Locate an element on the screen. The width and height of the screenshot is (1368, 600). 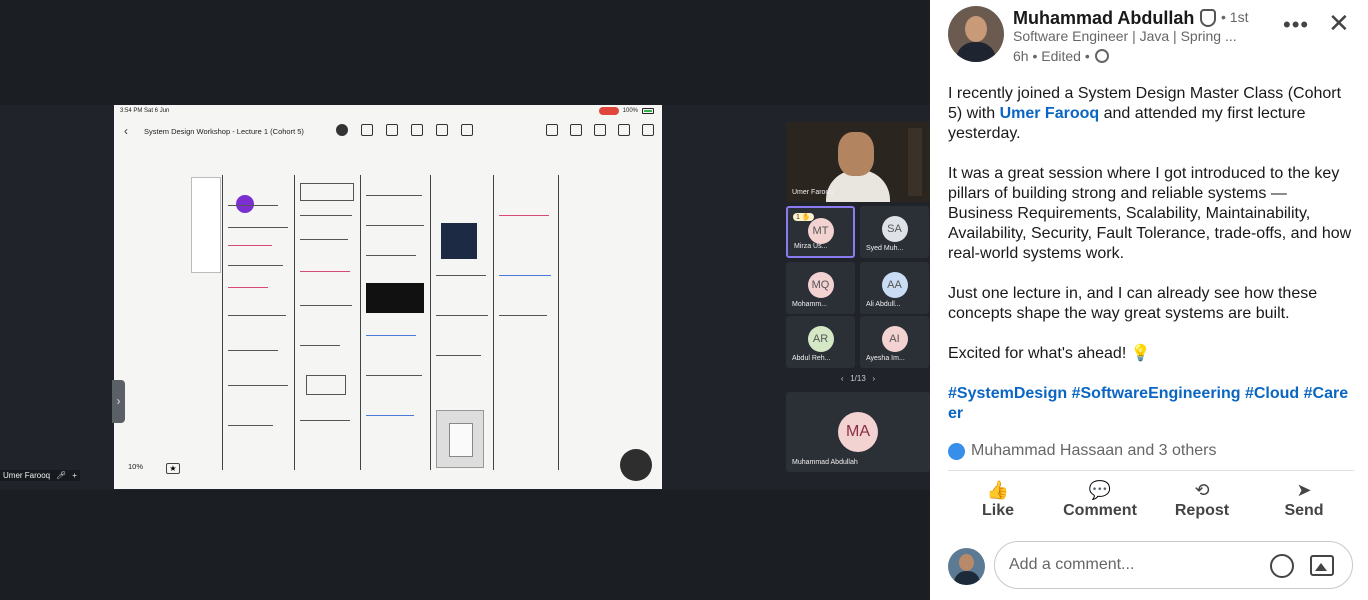
battery-icon is located at coordinates (648, 111).